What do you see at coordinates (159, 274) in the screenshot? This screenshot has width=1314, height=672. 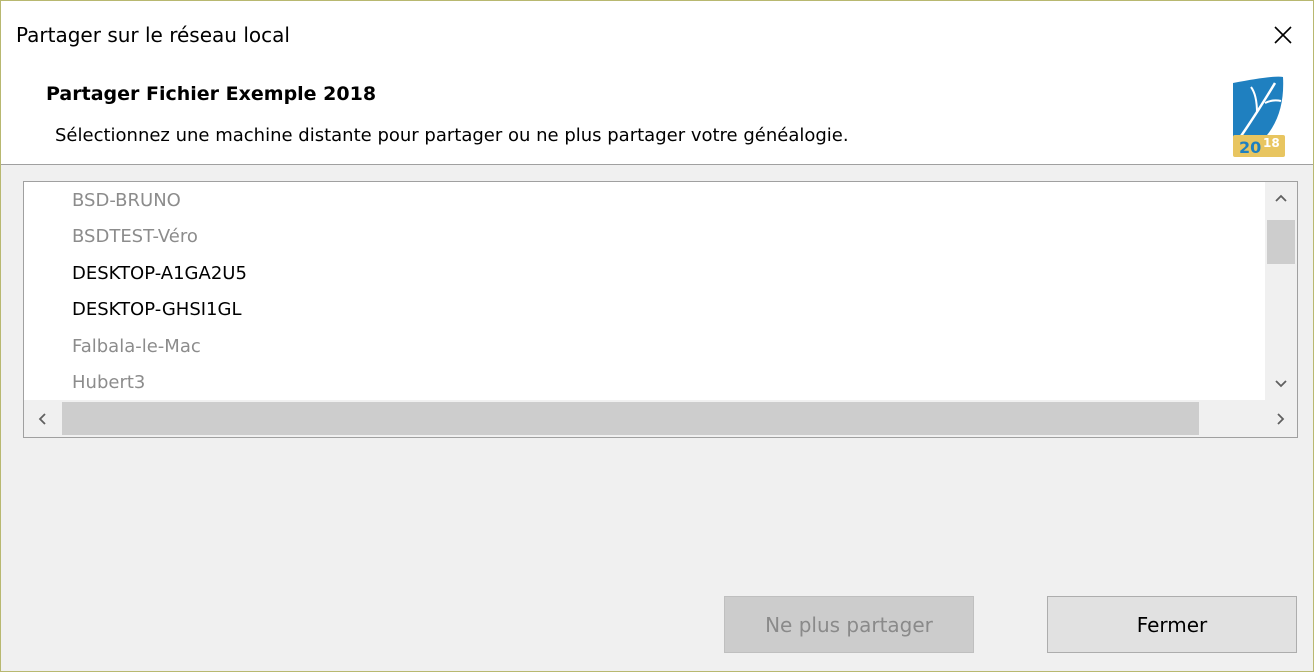 I see `list-item-machine: DESKTOP-A1GA2U5` at bounding box center [159, 274].